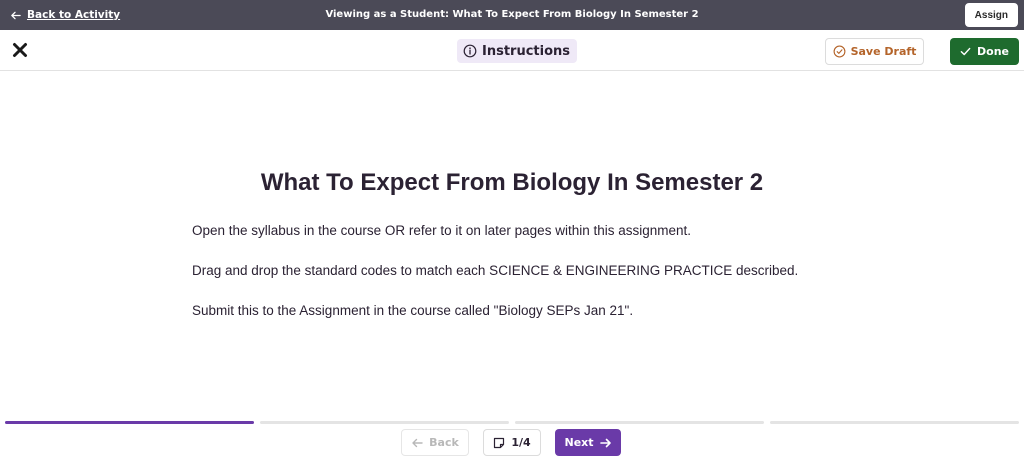  I want to click on next-button: Next, so click(588, 442).